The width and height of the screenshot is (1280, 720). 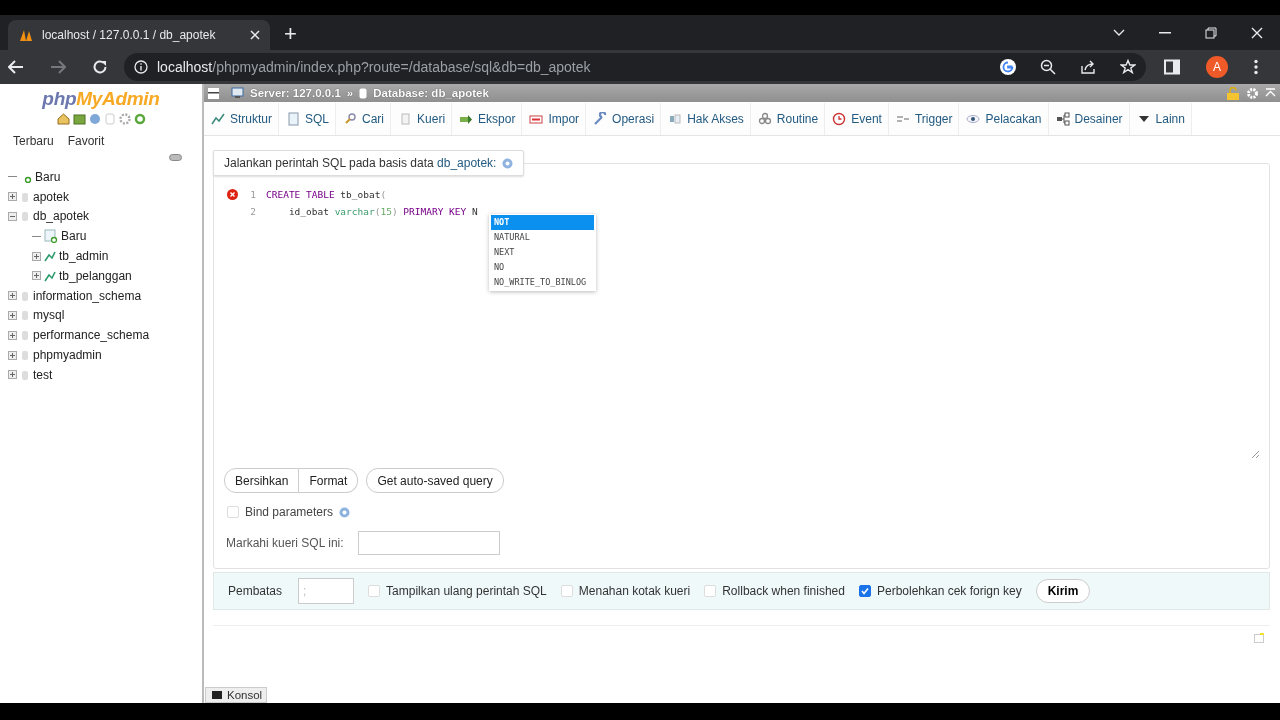 I want to click on zoom-out-icon, so click(x=1048, y=67).